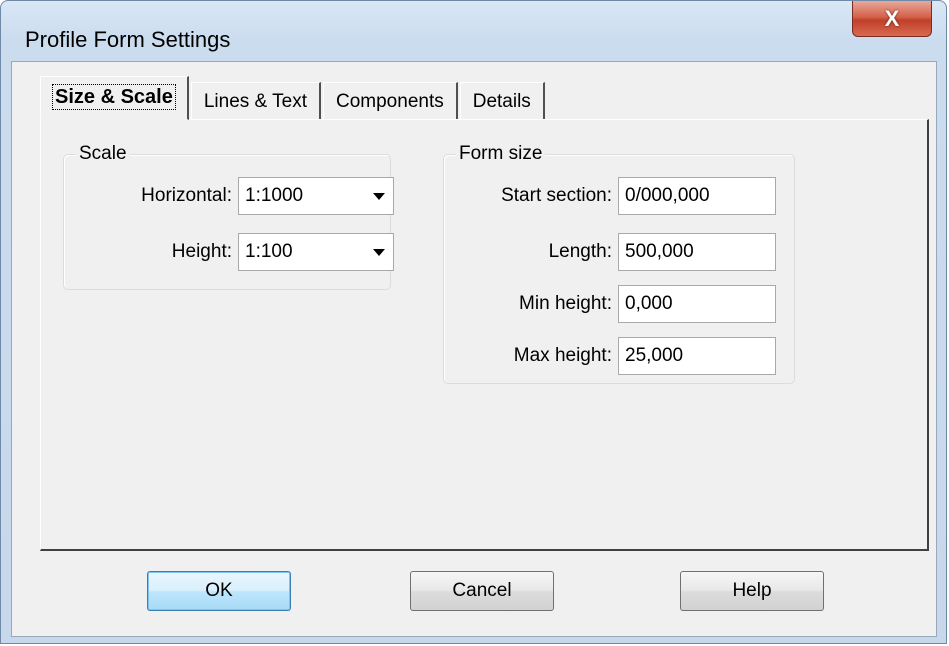  What do you see at coordinates (697, 356) in the screenshot?
I see `max-height-field: 25,000` at bounding box center [697, 356].